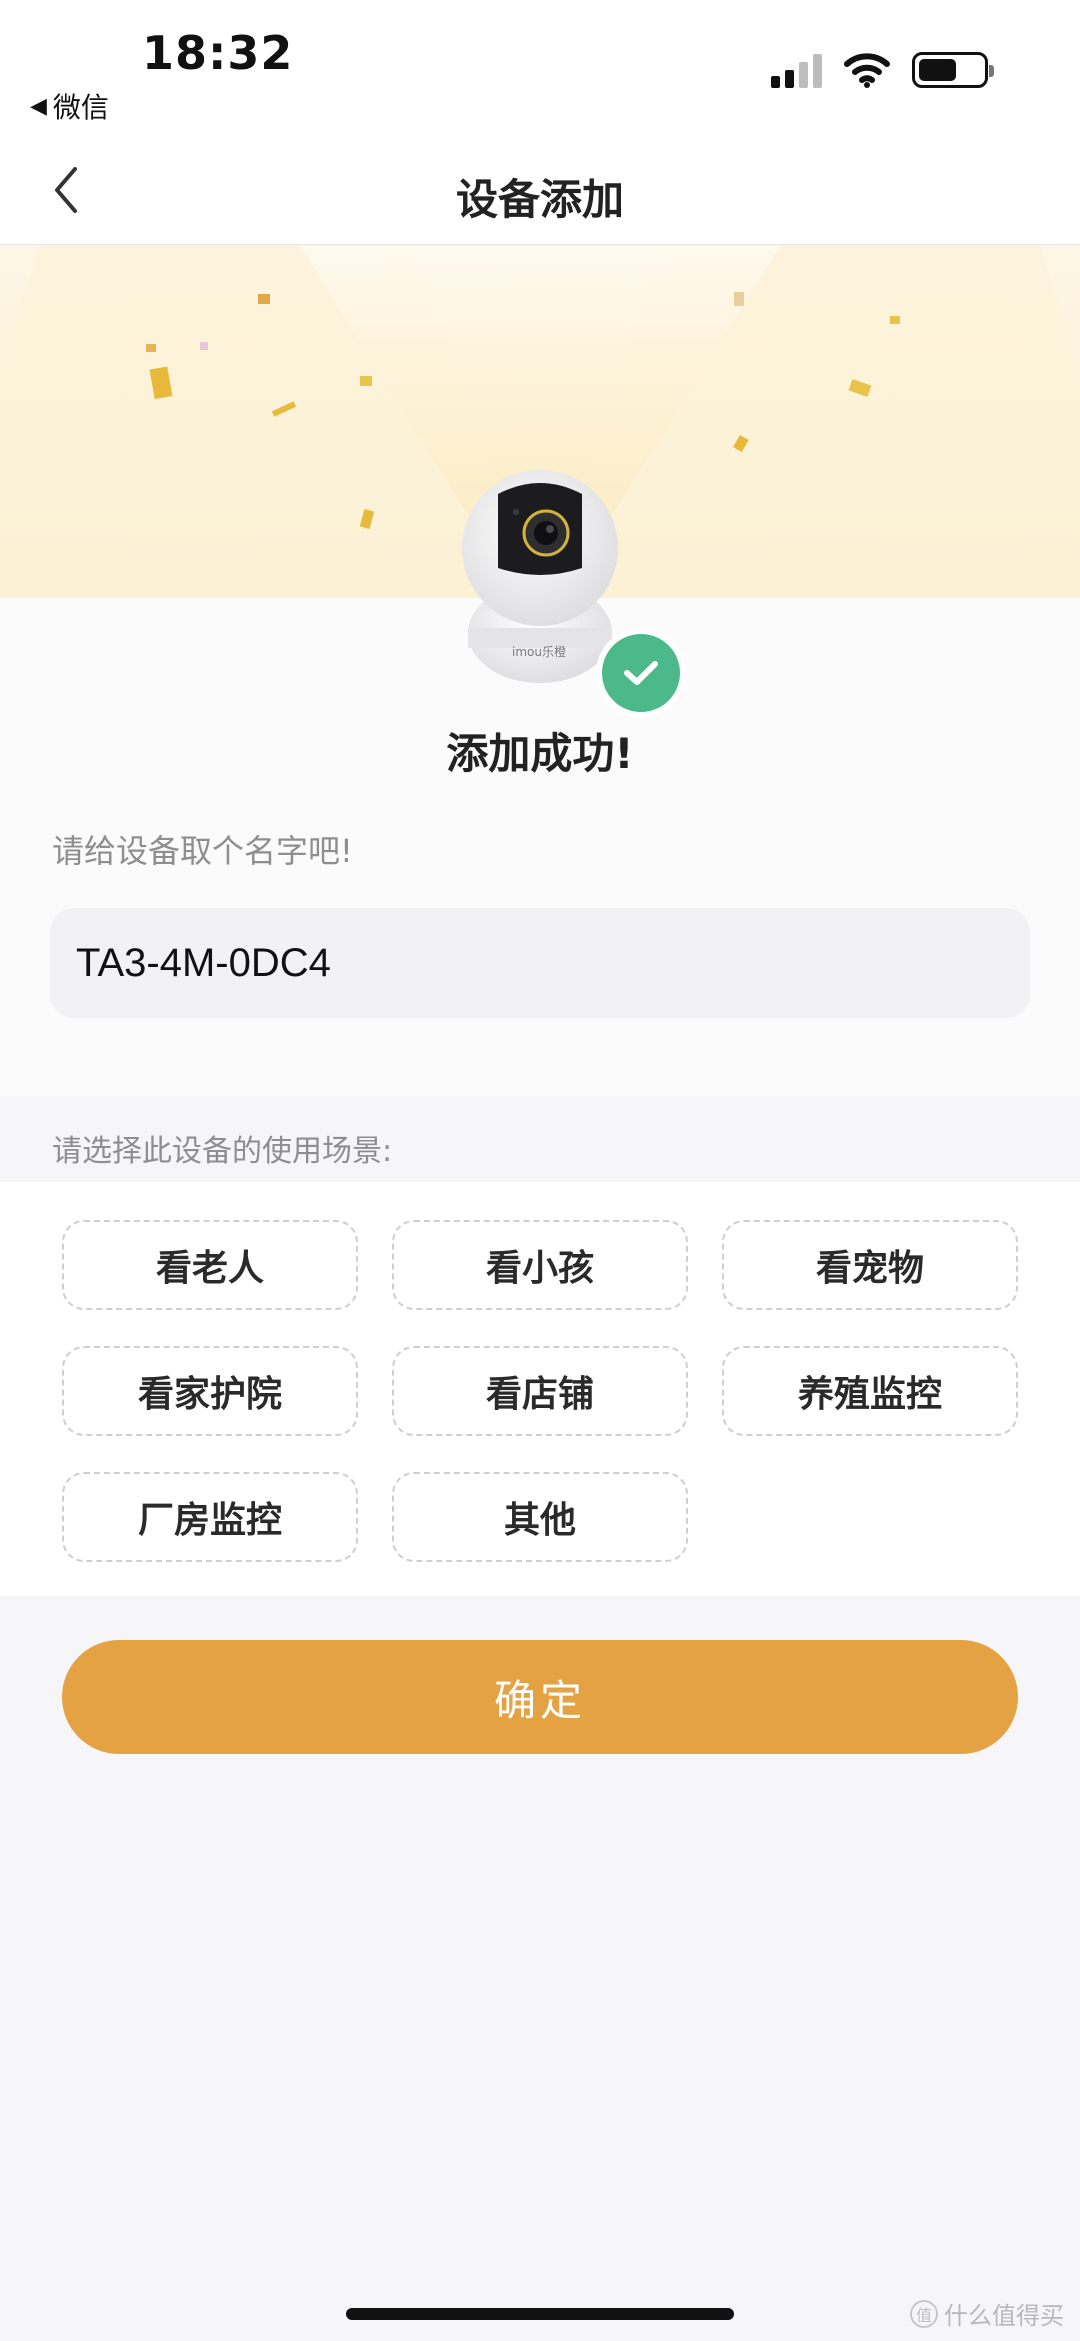  I want to click on status-bar: 18:32 ◀ 微信, so click(540, 70).